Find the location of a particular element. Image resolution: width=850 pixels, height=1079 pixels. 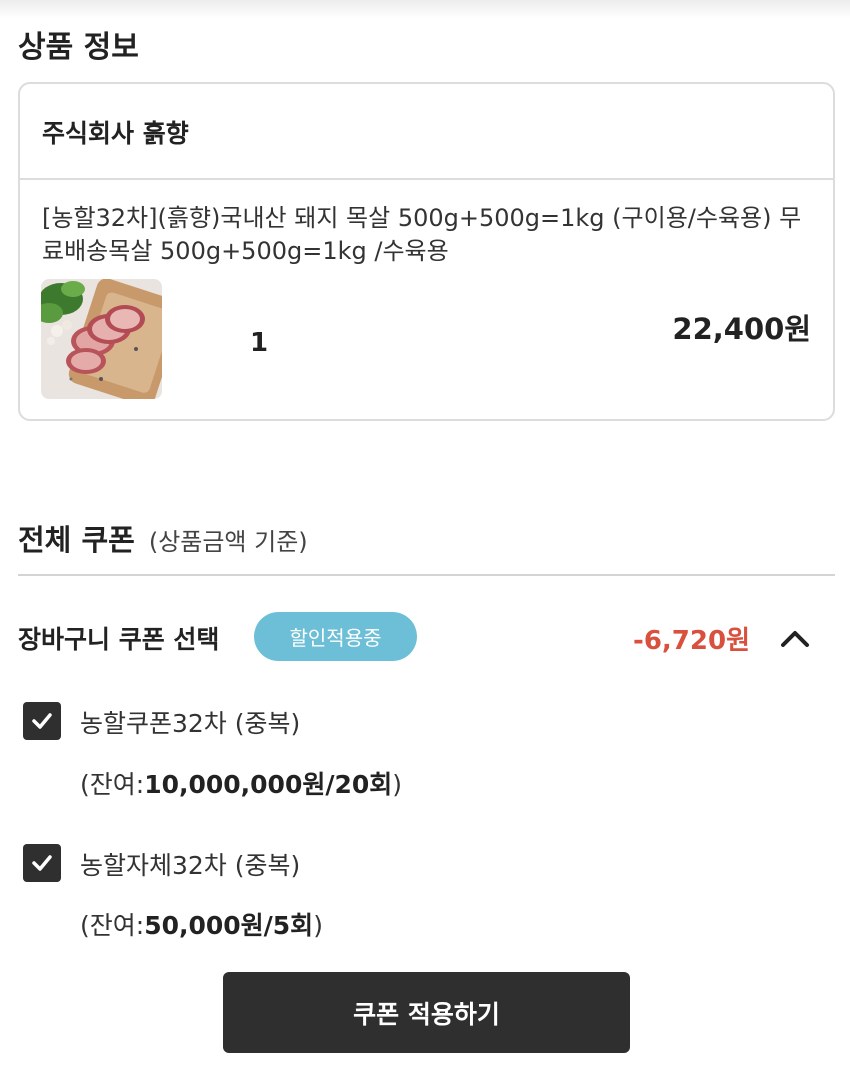

coupon-section-title: 전체 쿠폰 is located at coordinates (76, 540).